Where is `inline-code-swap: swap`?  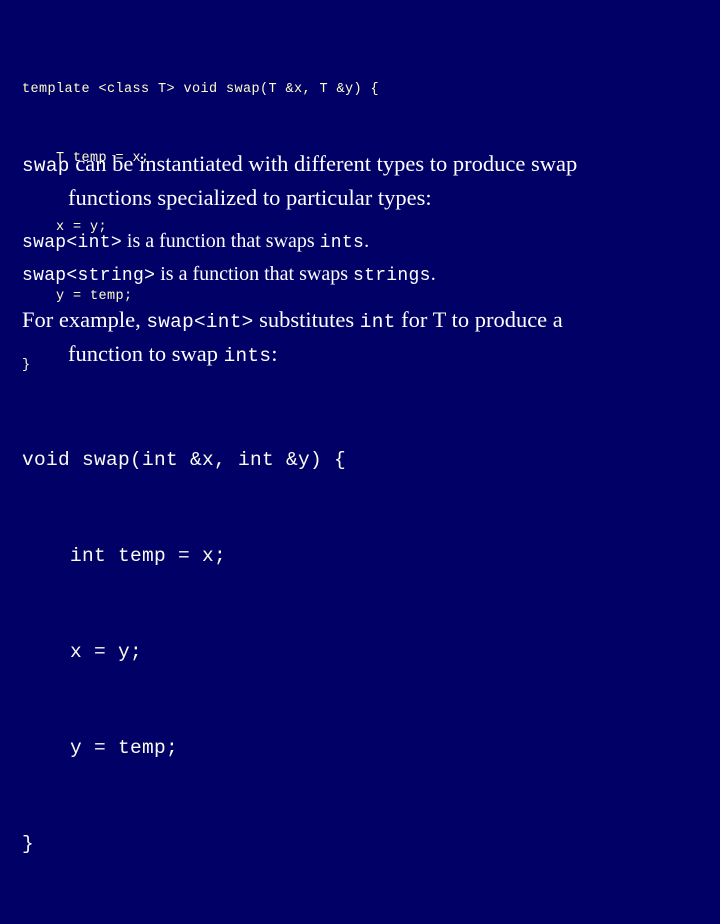 inline-code-swap: swap is located at coordinates (46, 166).